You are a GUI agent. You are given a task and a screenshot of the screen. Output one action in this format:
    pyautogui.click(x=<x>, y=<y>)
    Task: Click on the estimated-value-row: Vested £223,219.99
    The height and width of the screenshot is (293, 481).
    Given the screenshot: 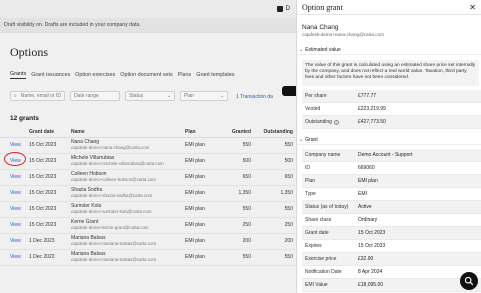 What is the action you would take?
    pyautogui.click(x=391, y=109)
    